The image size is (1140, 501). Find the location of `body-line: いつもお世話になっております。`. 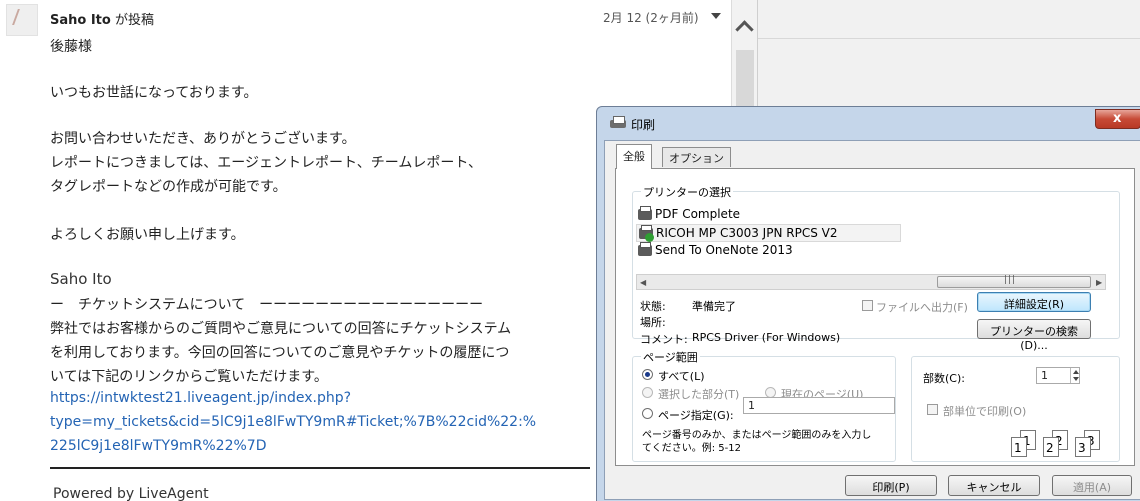

body-line: いつもお世話になっております。 is located at coordinates (154, 93).